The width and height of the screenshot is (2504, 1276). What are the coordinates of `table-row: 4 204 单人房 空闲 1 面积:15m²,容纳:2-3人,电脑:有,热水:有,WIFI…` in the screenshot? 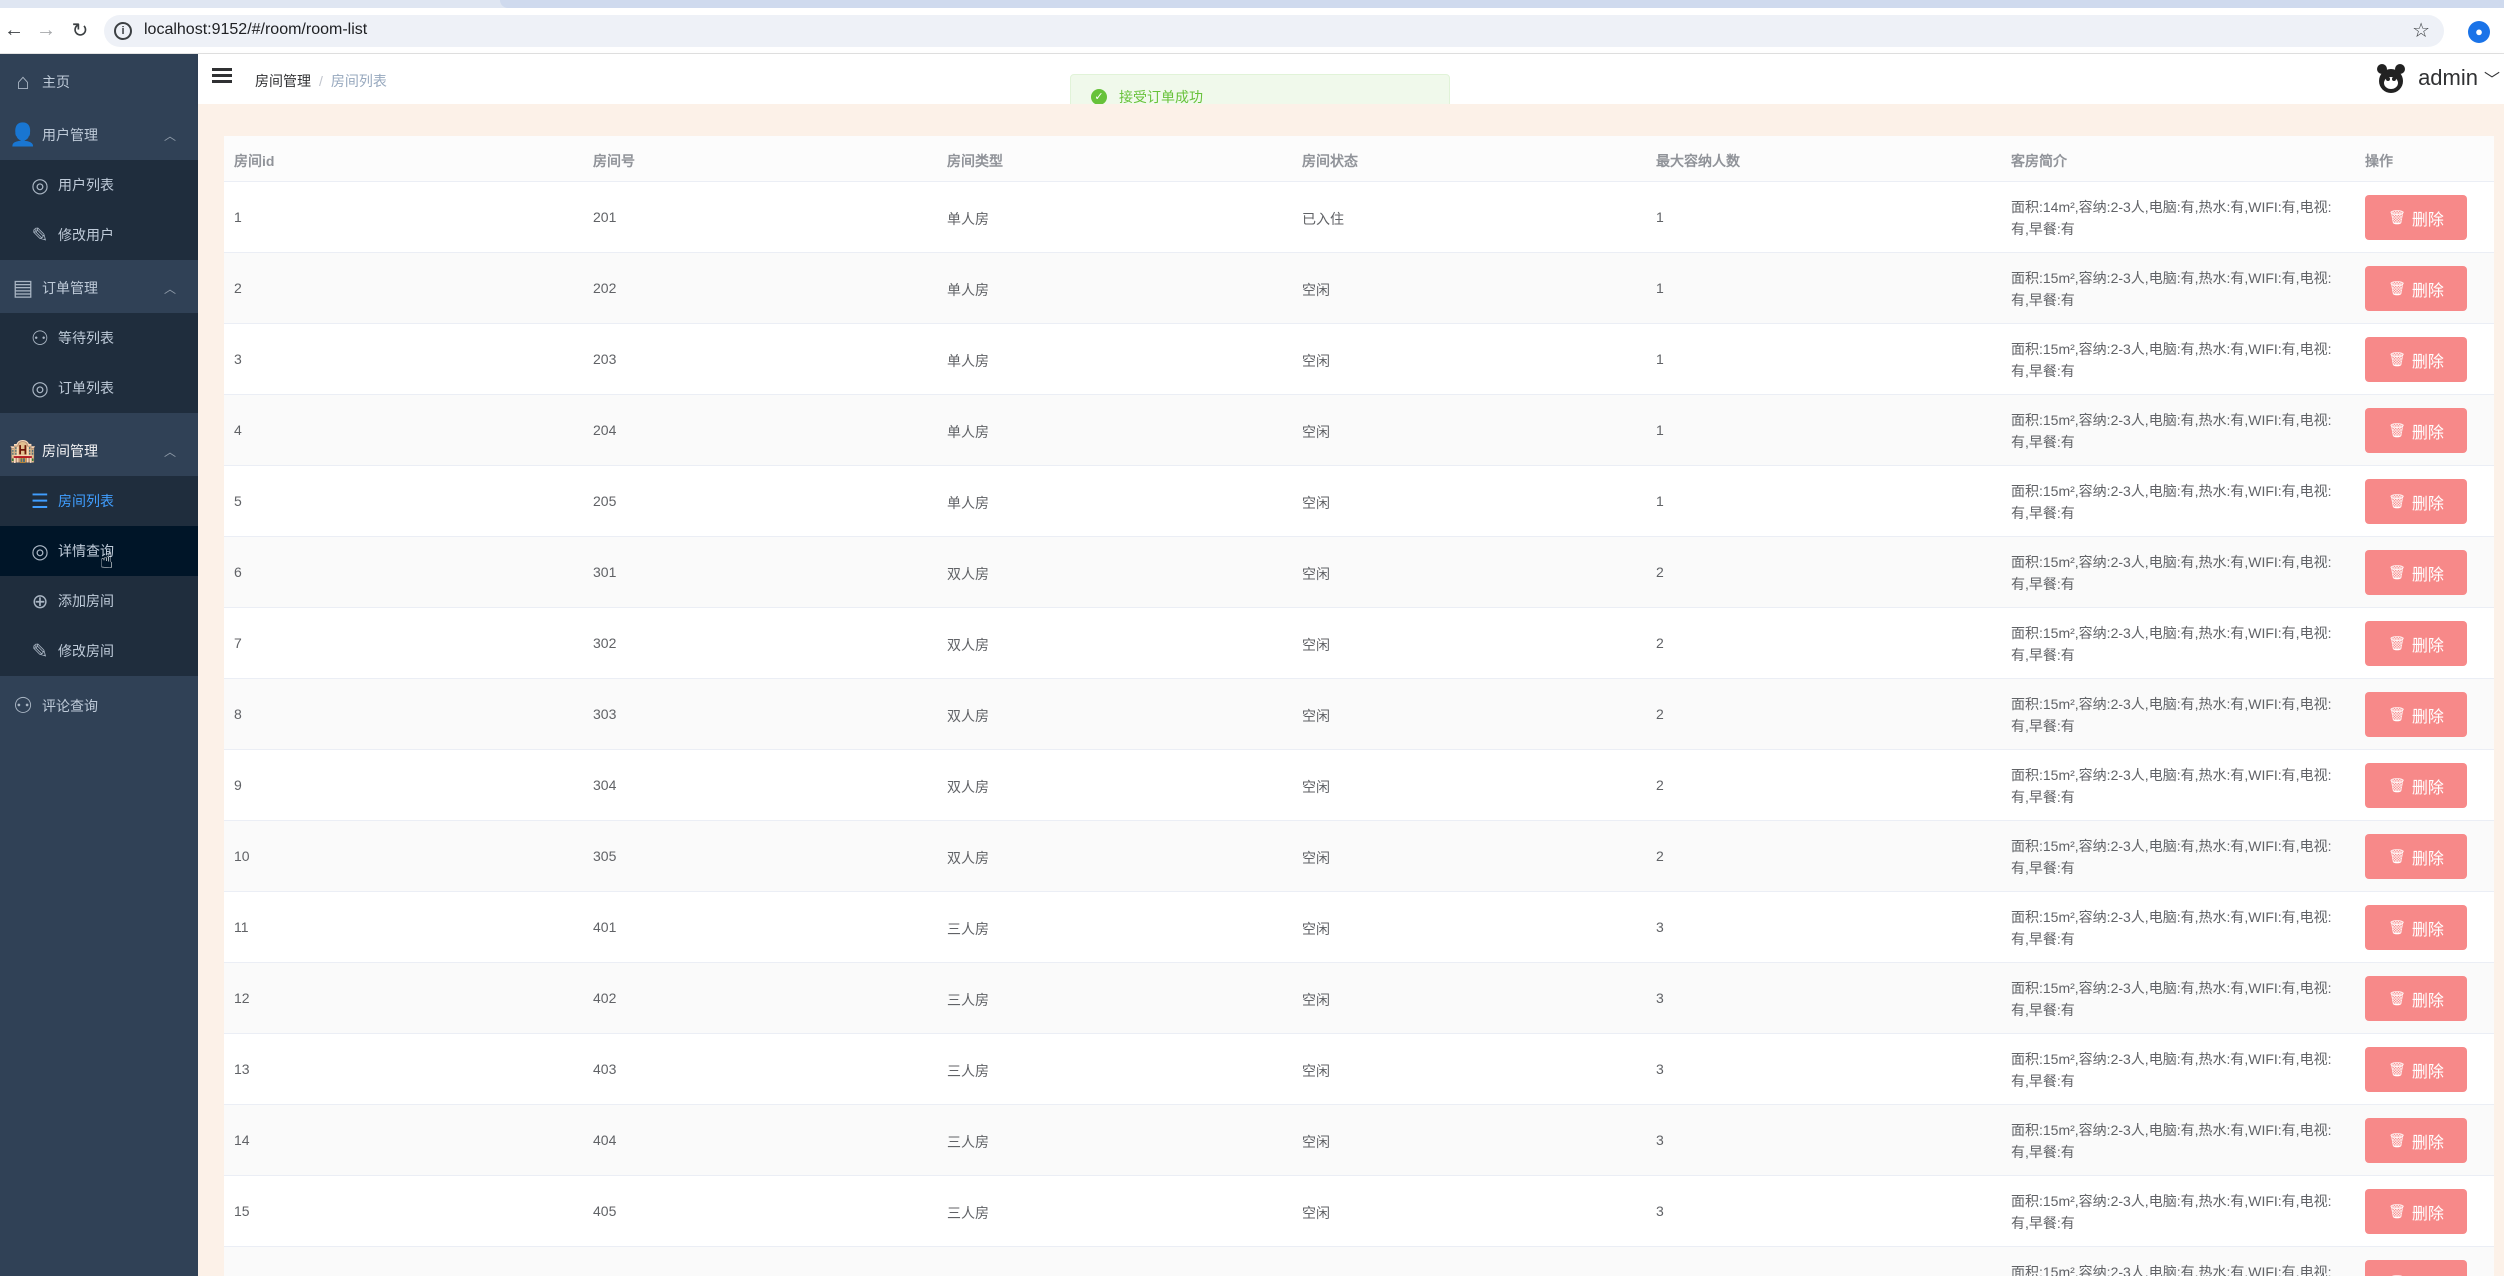 It's located at (1359, 430).